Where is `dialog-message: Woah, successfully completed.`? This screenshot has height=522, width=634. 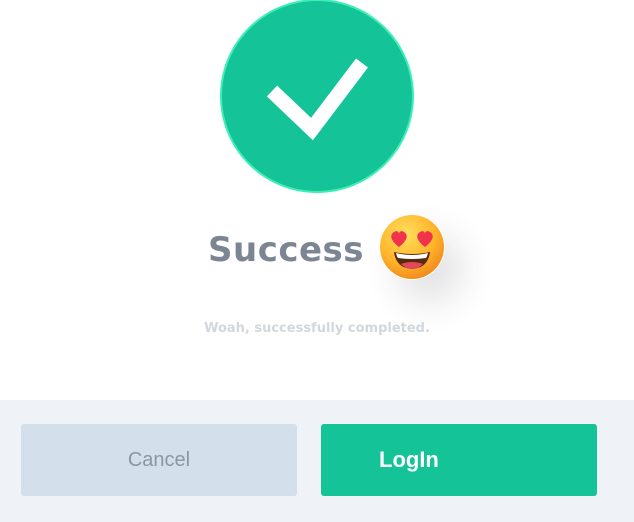
dialog-message: Woah, successfully completed. is located at coordinates (317, 328).